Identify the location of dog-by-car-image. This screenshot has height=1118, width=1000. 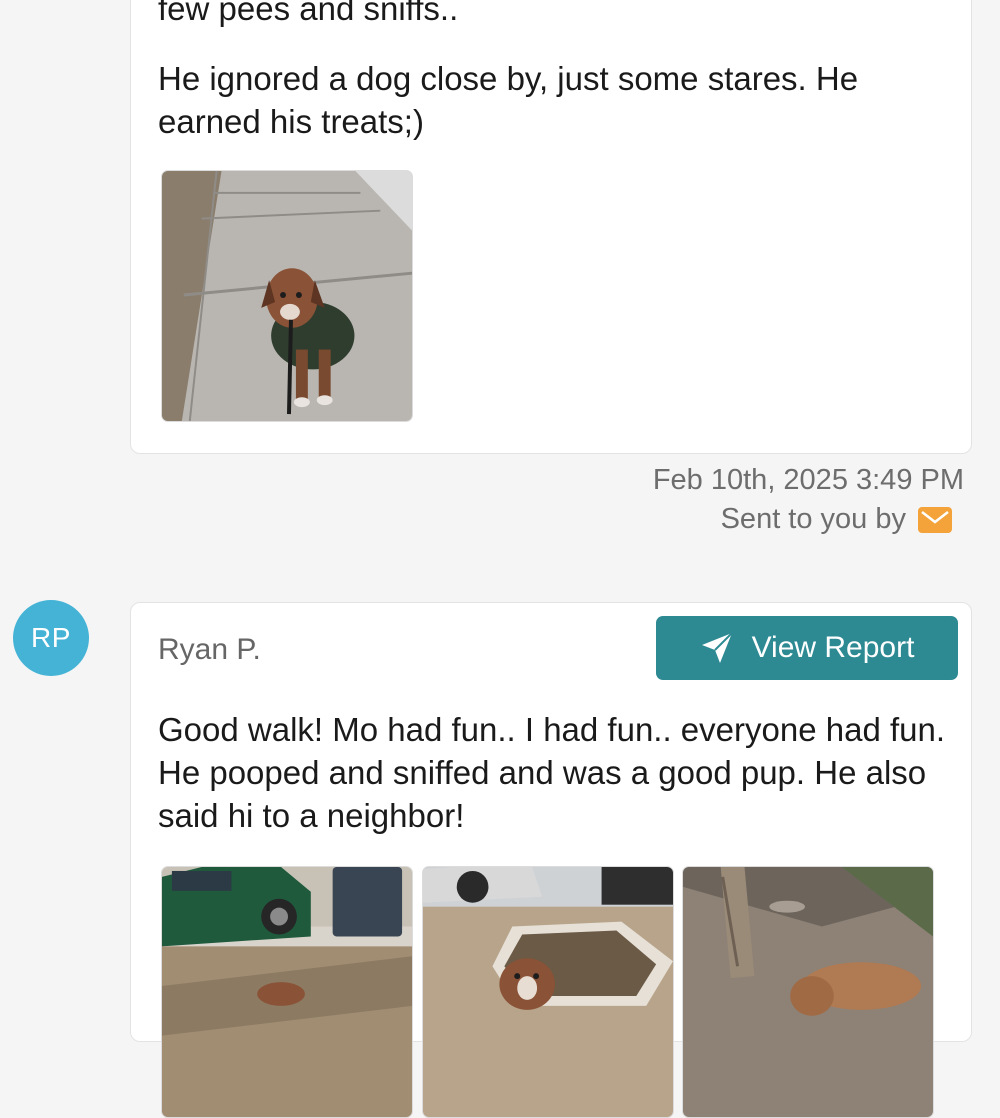
(287, 992).